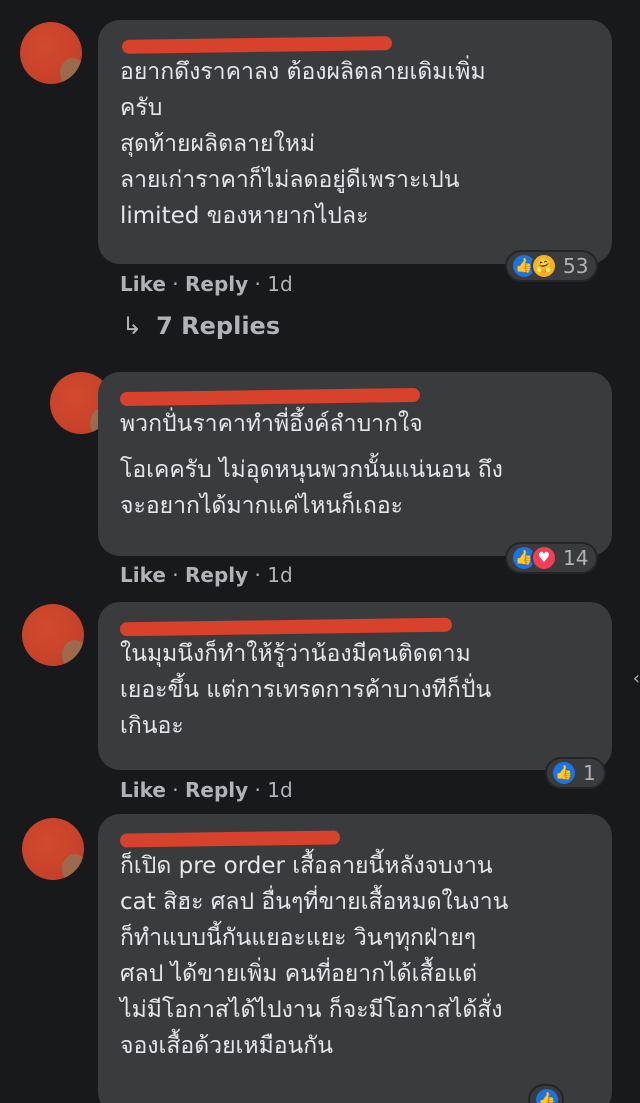 The image size is (640, 1103). I want to click on comment-text-line: โอเคครับ ไม่อุดหนุนพวกนั้นแน่นอน ถึง, so click(311, 470).